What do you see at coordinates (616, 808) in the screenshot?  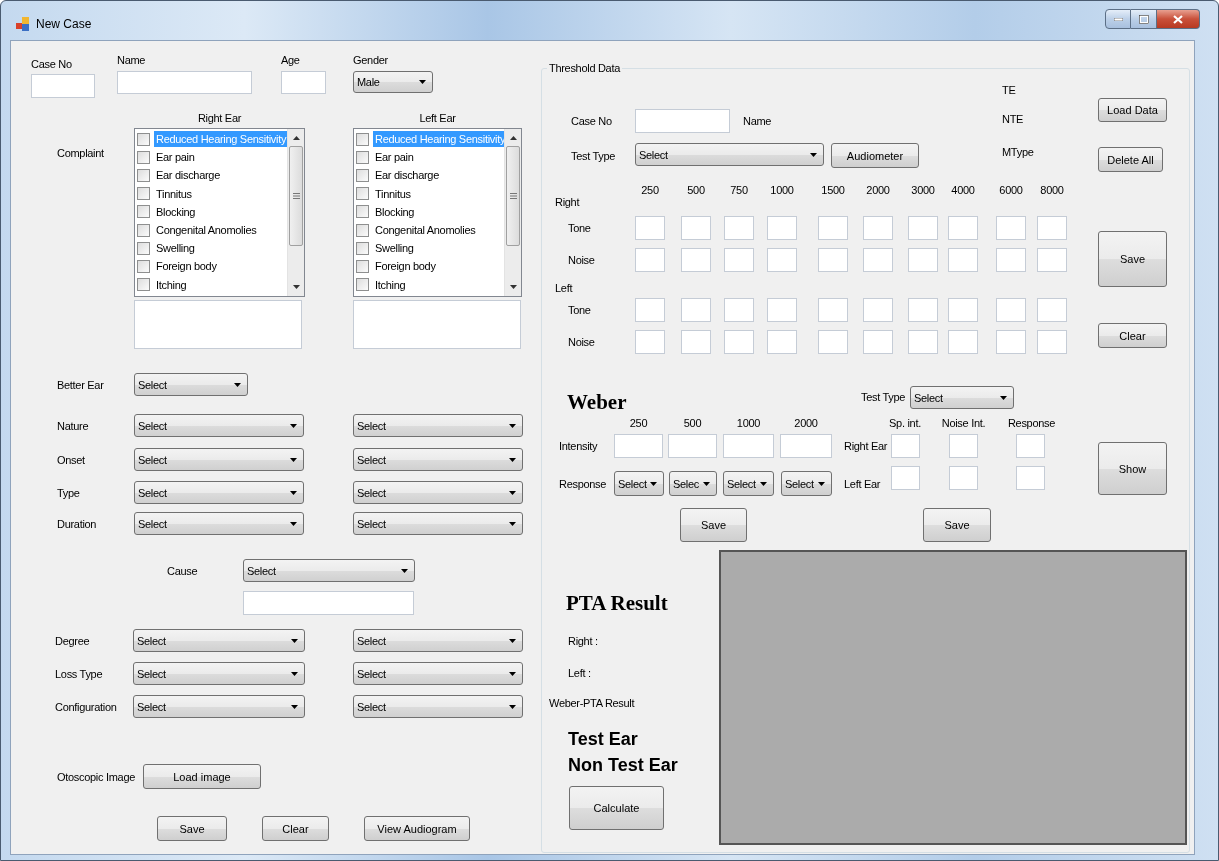 I see `calculate-button: Calculate` at bounding box center [616, 808].